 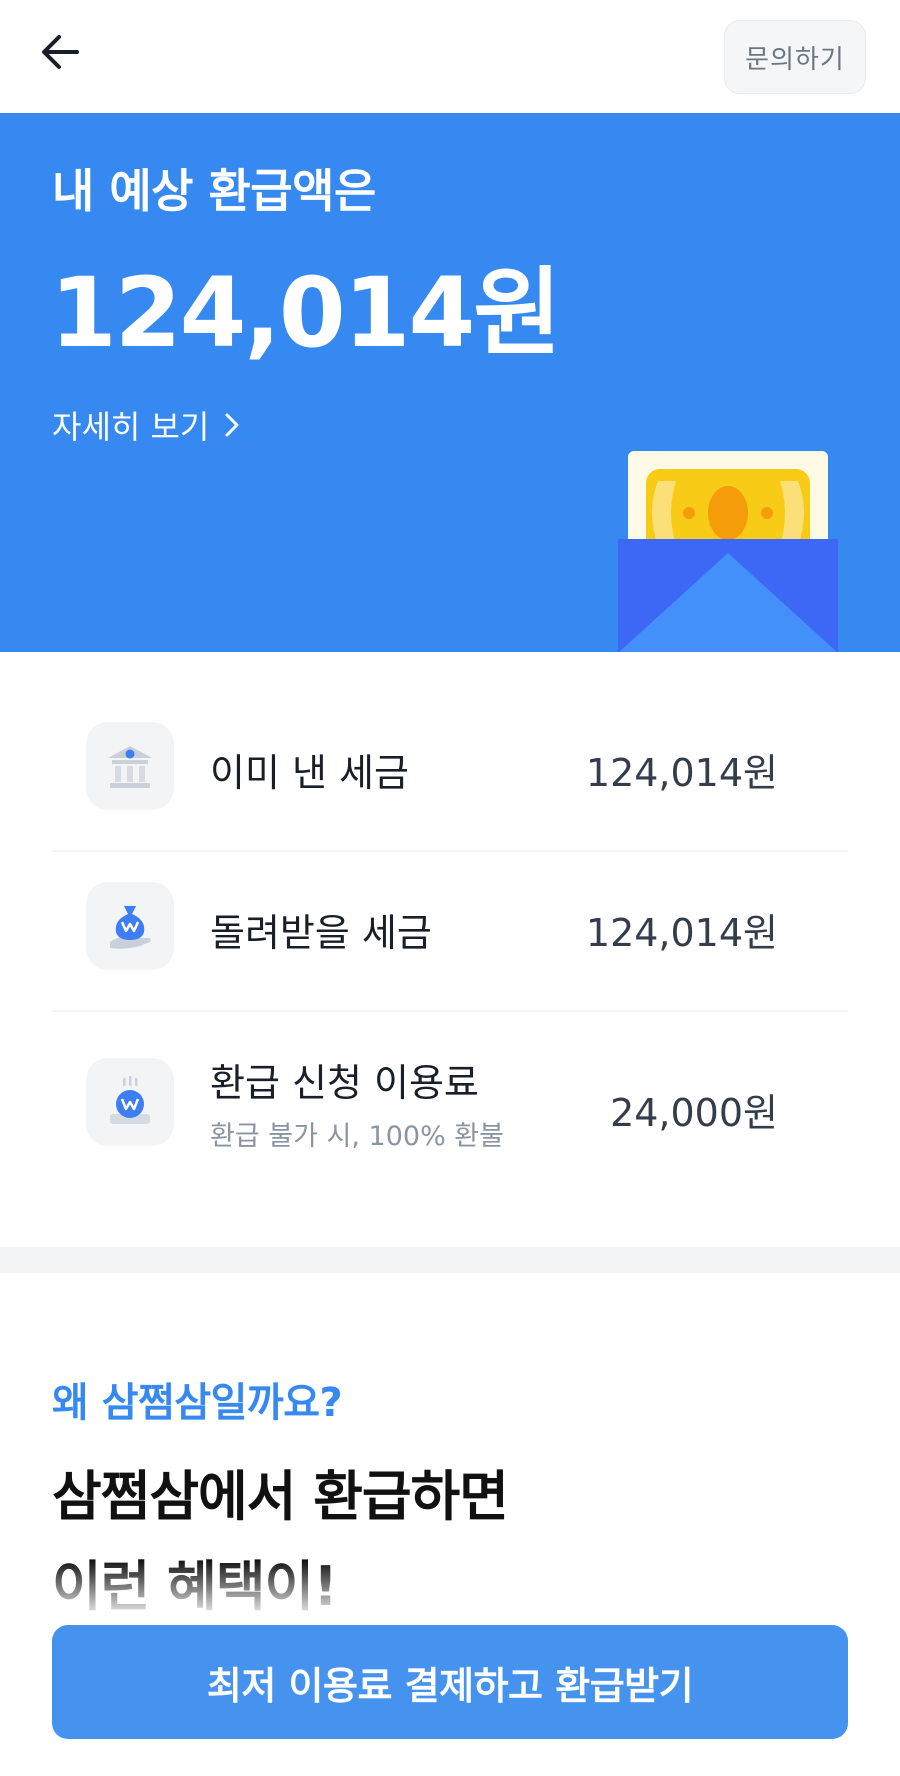 I want to click on view-details-link: 자세히 보기, so click(x=146, y=425).